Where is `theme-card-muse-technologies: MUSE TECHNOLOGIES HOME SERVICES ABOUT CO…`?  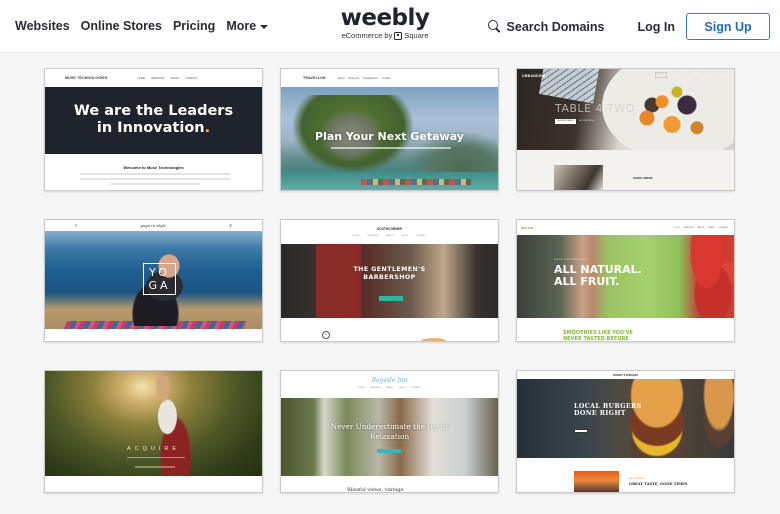
theme-card-muse-technologies: MUSE TECHNOLOGIES HOME SERVICES ABOUT CO… is located at coordinates (153, 129).